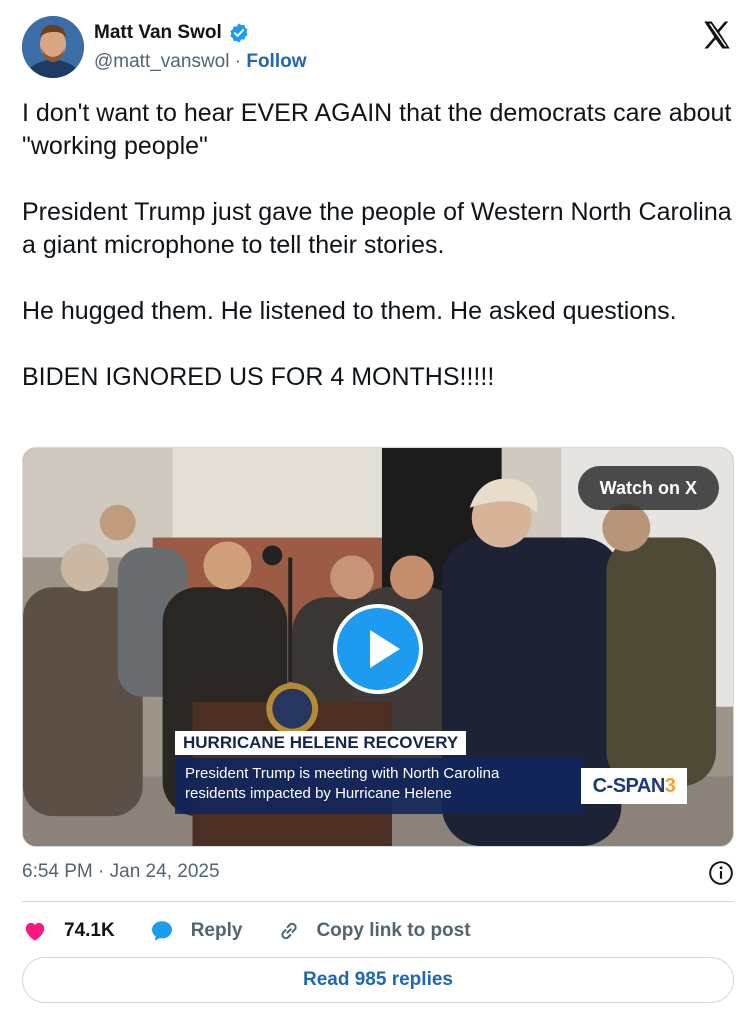  I want to click on timestamp: 6:54 PM · Jan 24, 2025, so click(121, 872).